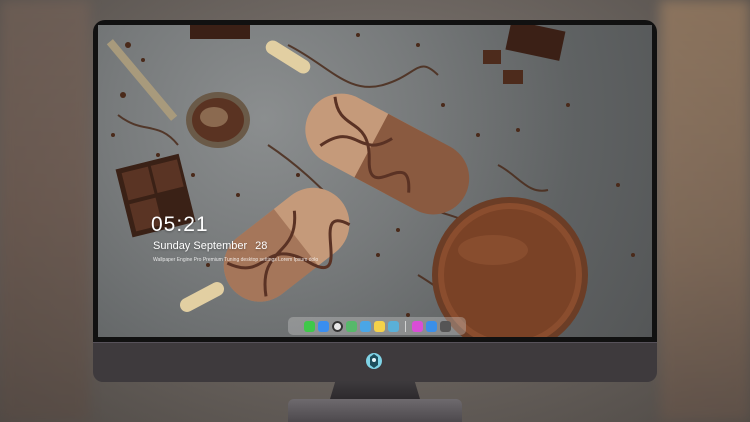 Image resolution: width=750 pixels, height=422 pixels. Describe the element at coordinates (431, 326) in the screenshot. I see `appstore-icon` at that location.